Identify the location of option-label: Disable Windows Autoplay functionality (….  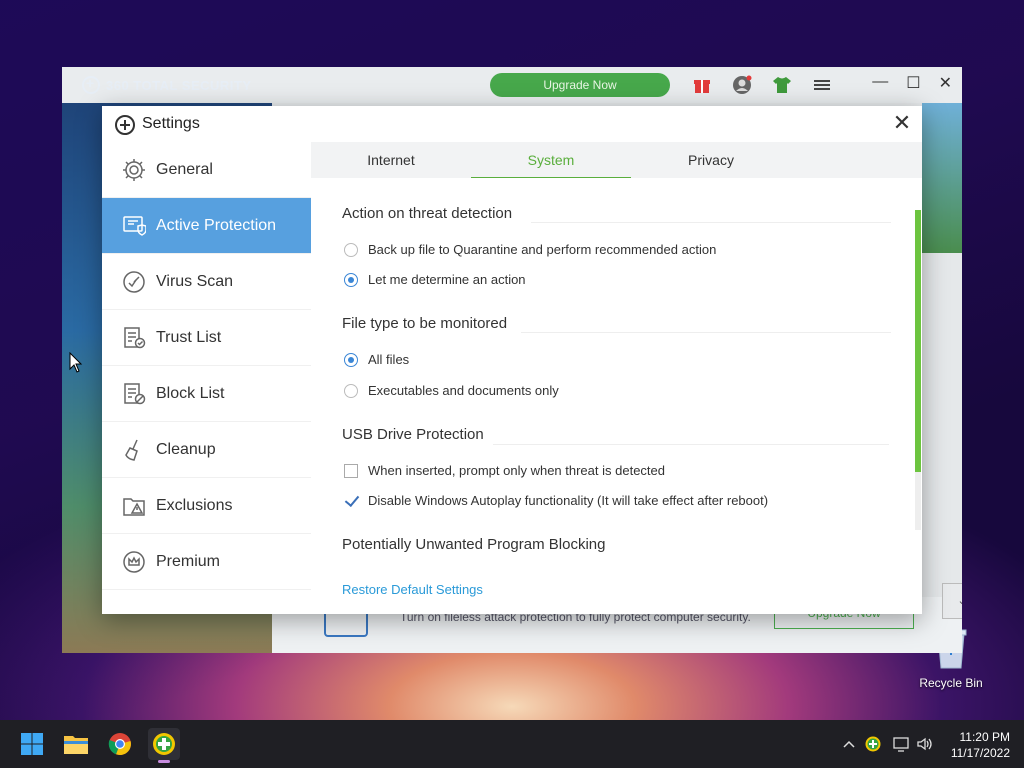
(568, 500).